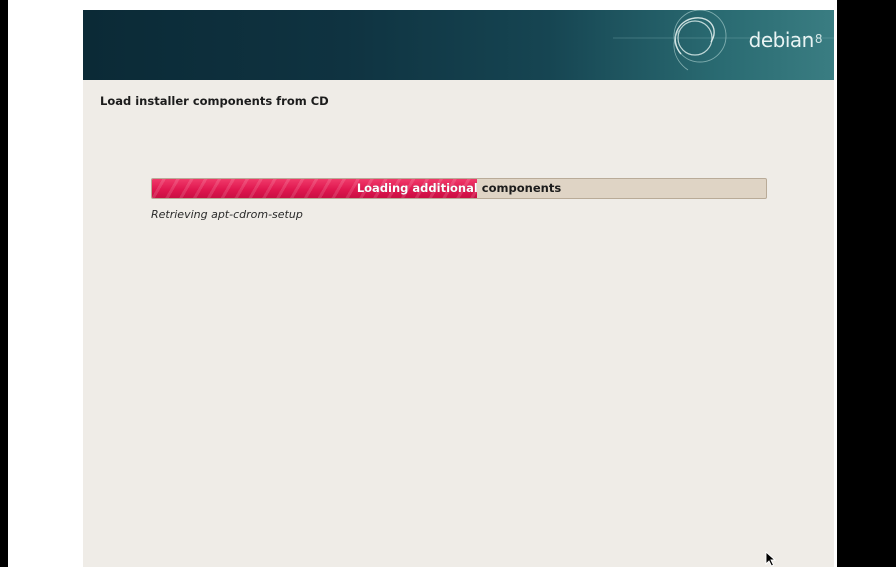 The width and height of the screenshot is (896, 567). Describe the element at coordinates (416, 188) in the screenshot. I see `progress-label-highlight: Loading additional components` at that location.